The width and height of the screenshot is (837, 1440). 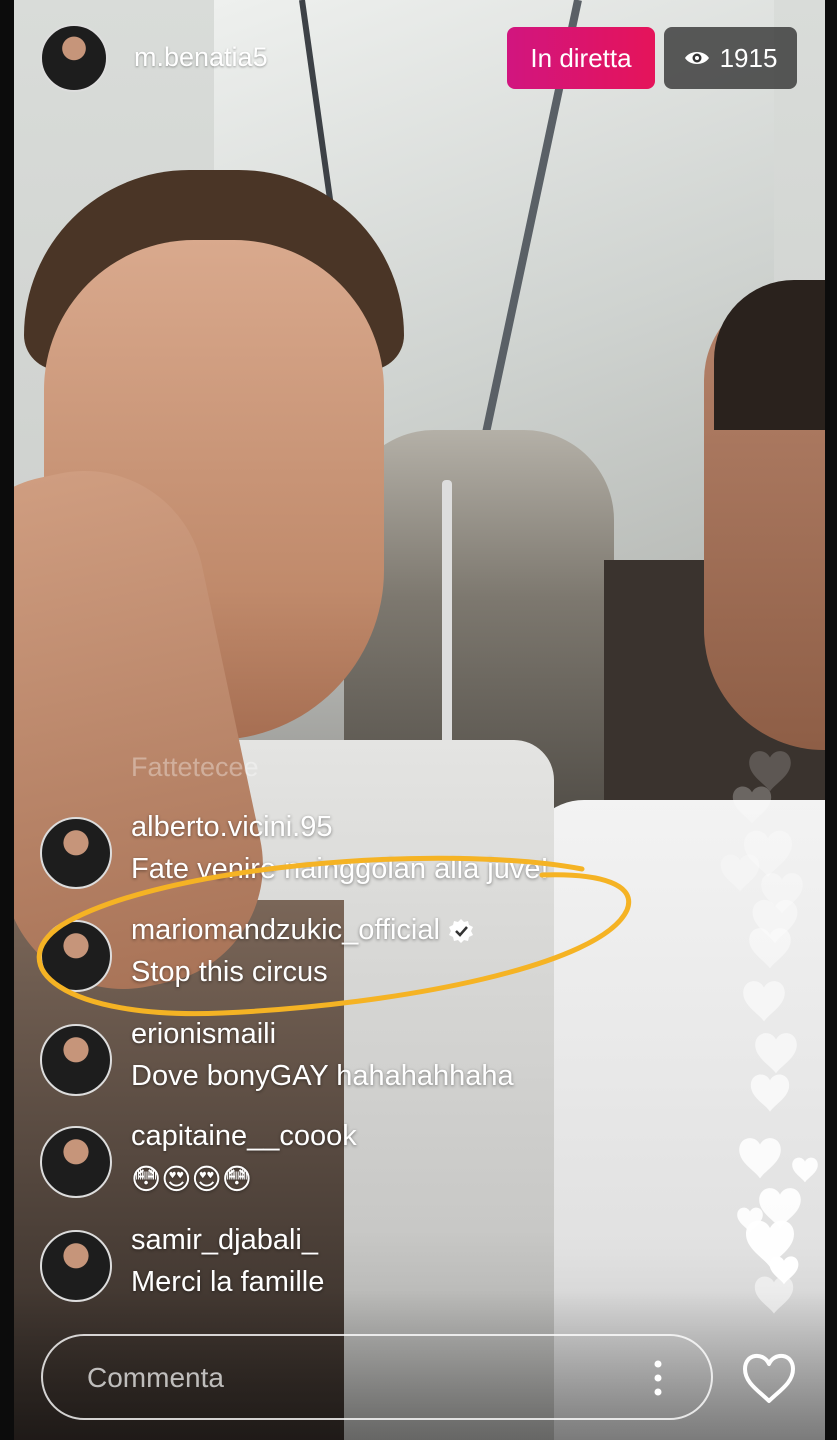 I want to click on comment-item: erionismaili Dove bonyGAY hahahahhaha, so click(x=350, y=1060).